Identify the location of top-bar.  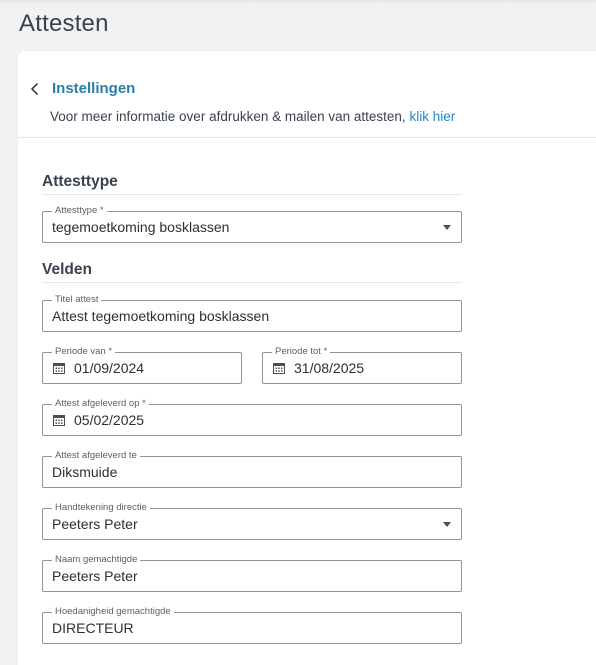
(298, 2).